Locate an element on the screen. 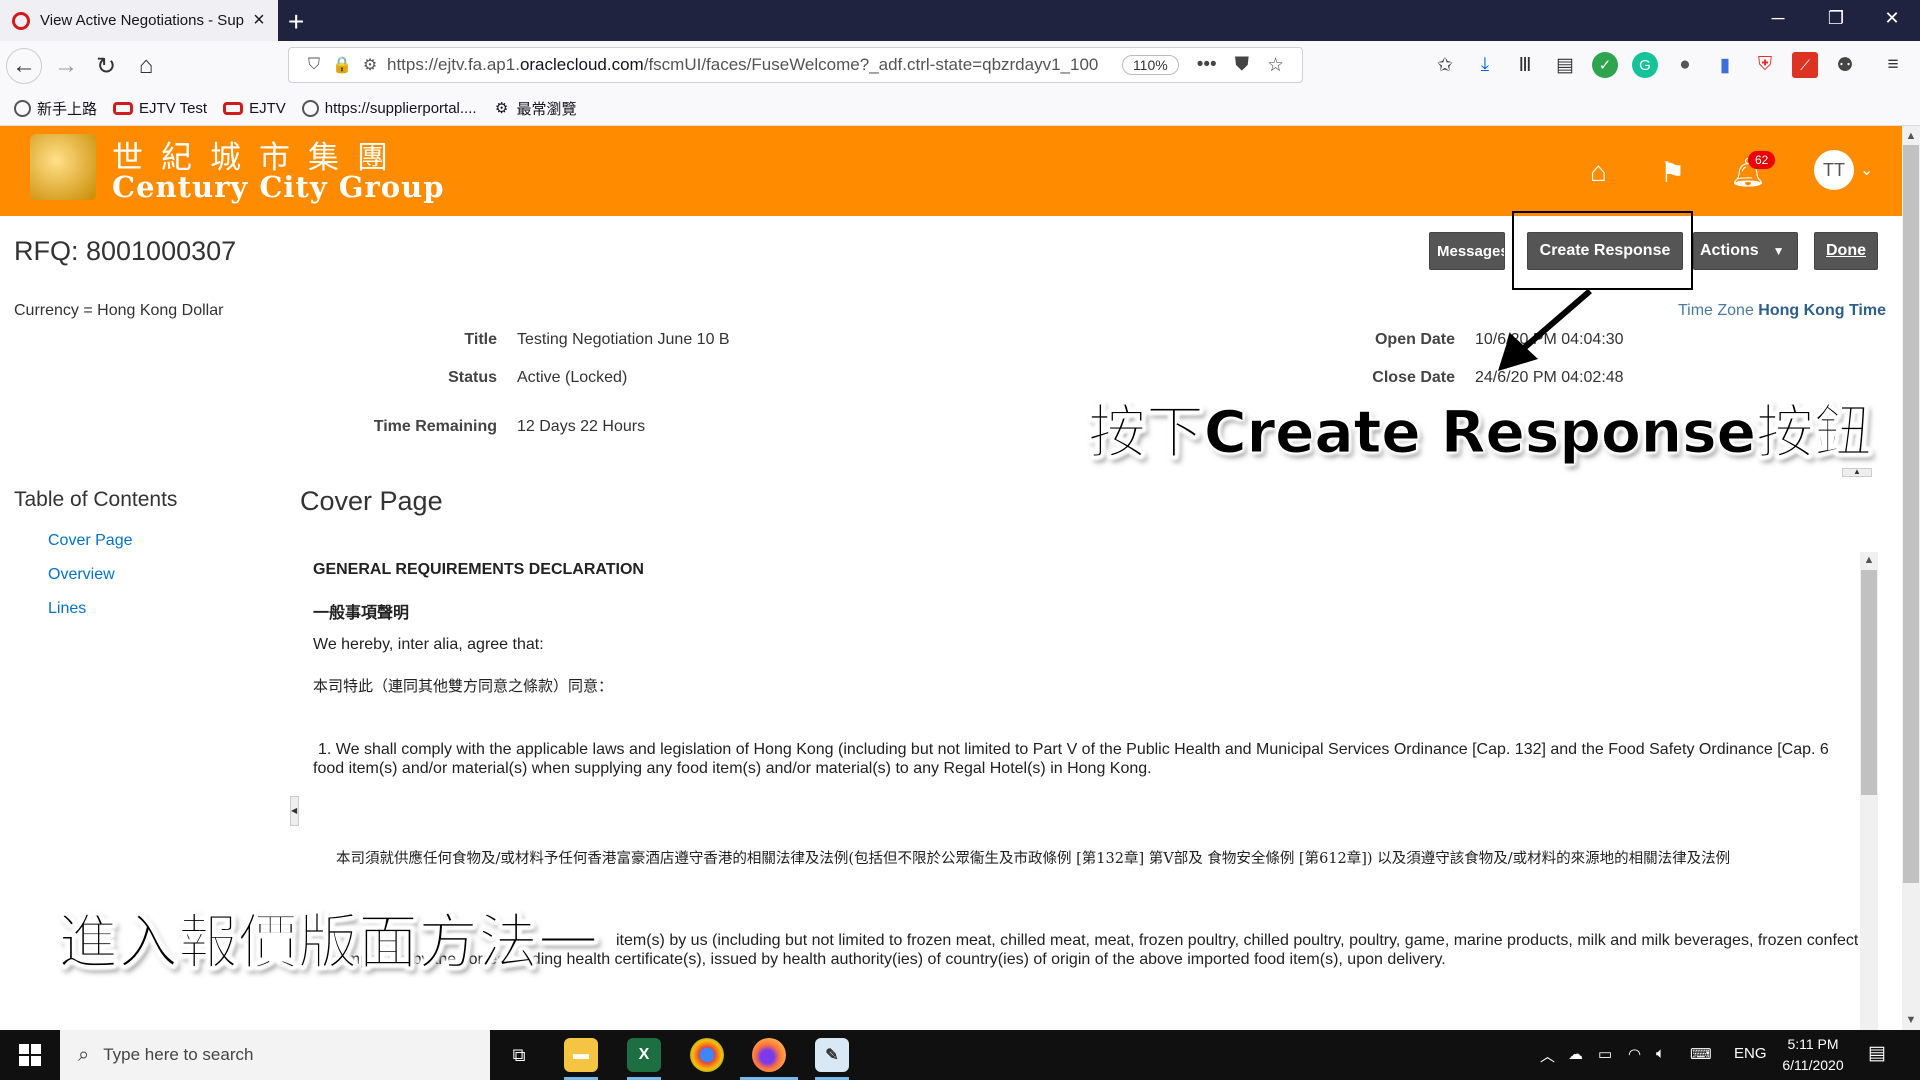 The image size is (1920, 1080). toc-title: Table of Contents is located at coordinates (96, 499).